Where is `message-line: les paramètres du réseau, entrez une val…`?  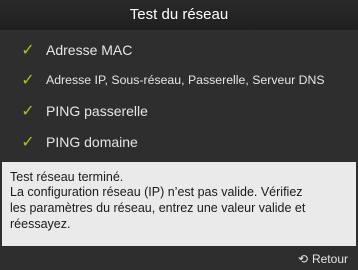
message-line: les paramètres du réseau, entrez une val… is located at coordinates (158, 208).